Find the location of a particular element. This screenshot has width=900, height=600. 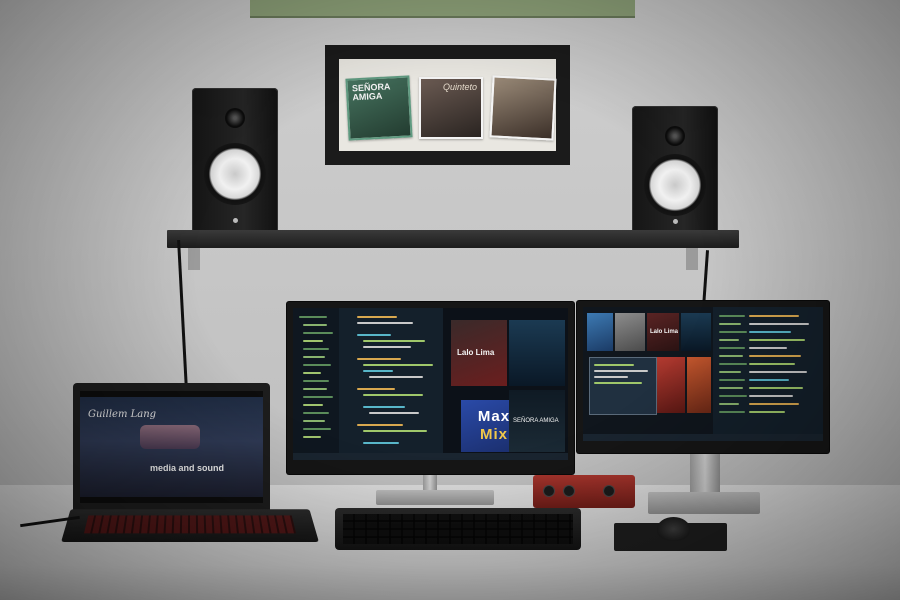

wall-panel is located at coordinates (442, 9).